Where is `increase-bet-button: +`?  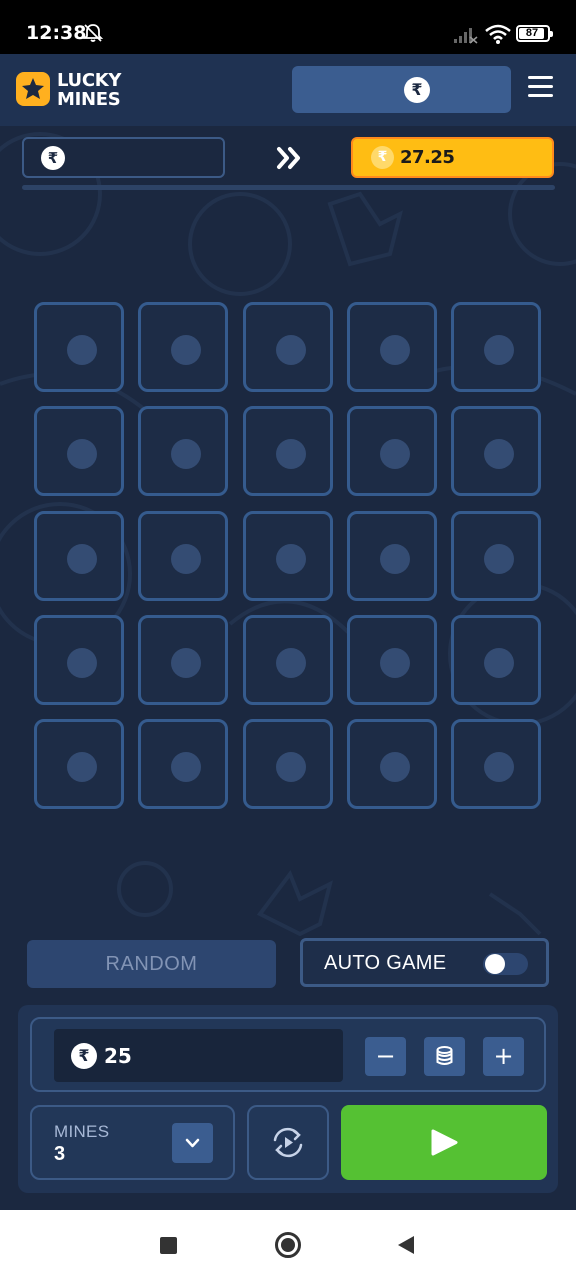
increase-bet-button: + is located at coordinates (503, 1056).